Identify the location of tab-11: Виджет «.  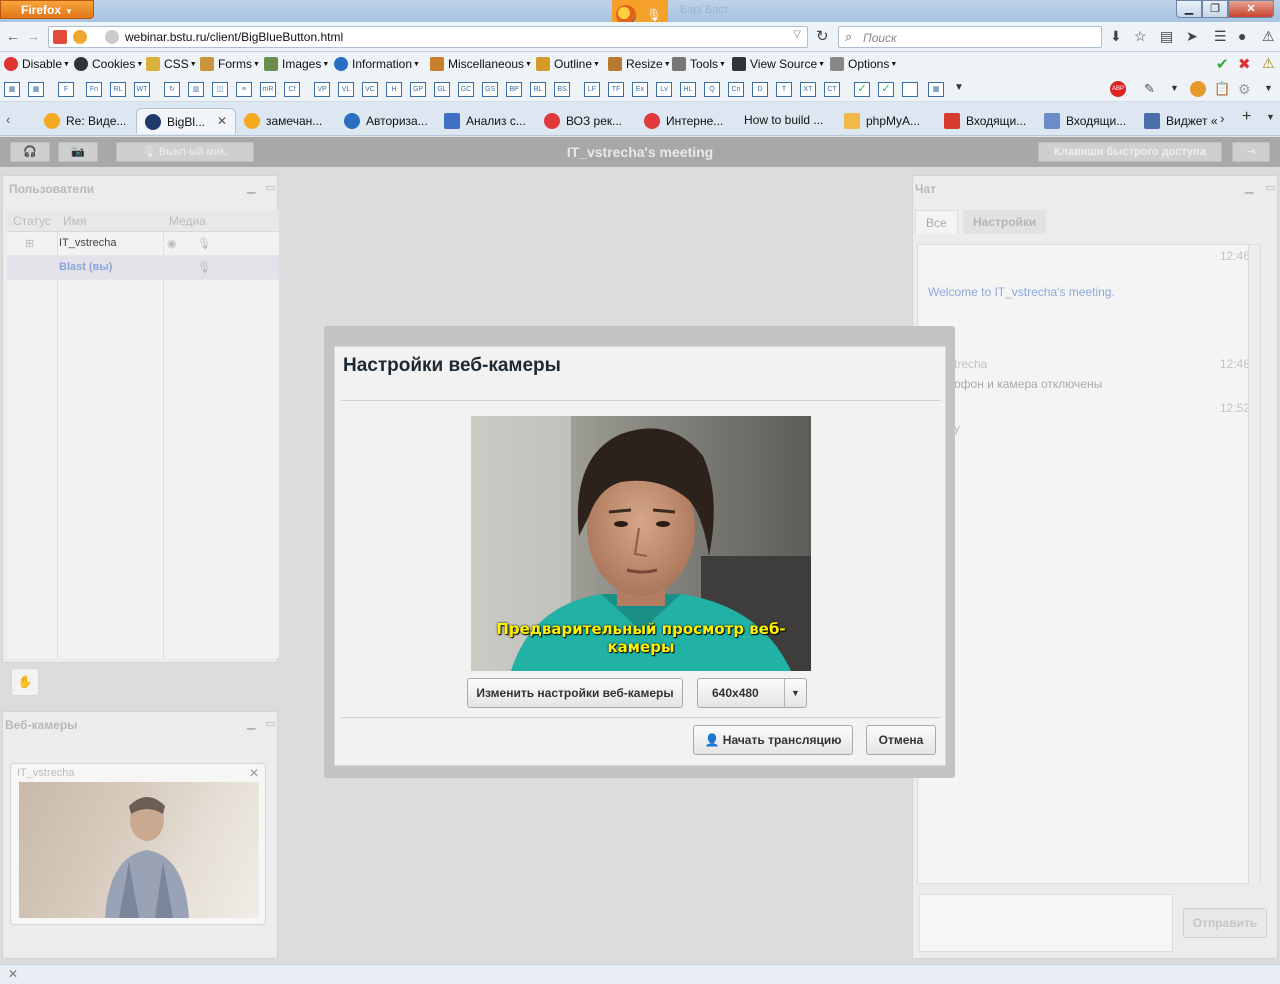
(1181, 121).